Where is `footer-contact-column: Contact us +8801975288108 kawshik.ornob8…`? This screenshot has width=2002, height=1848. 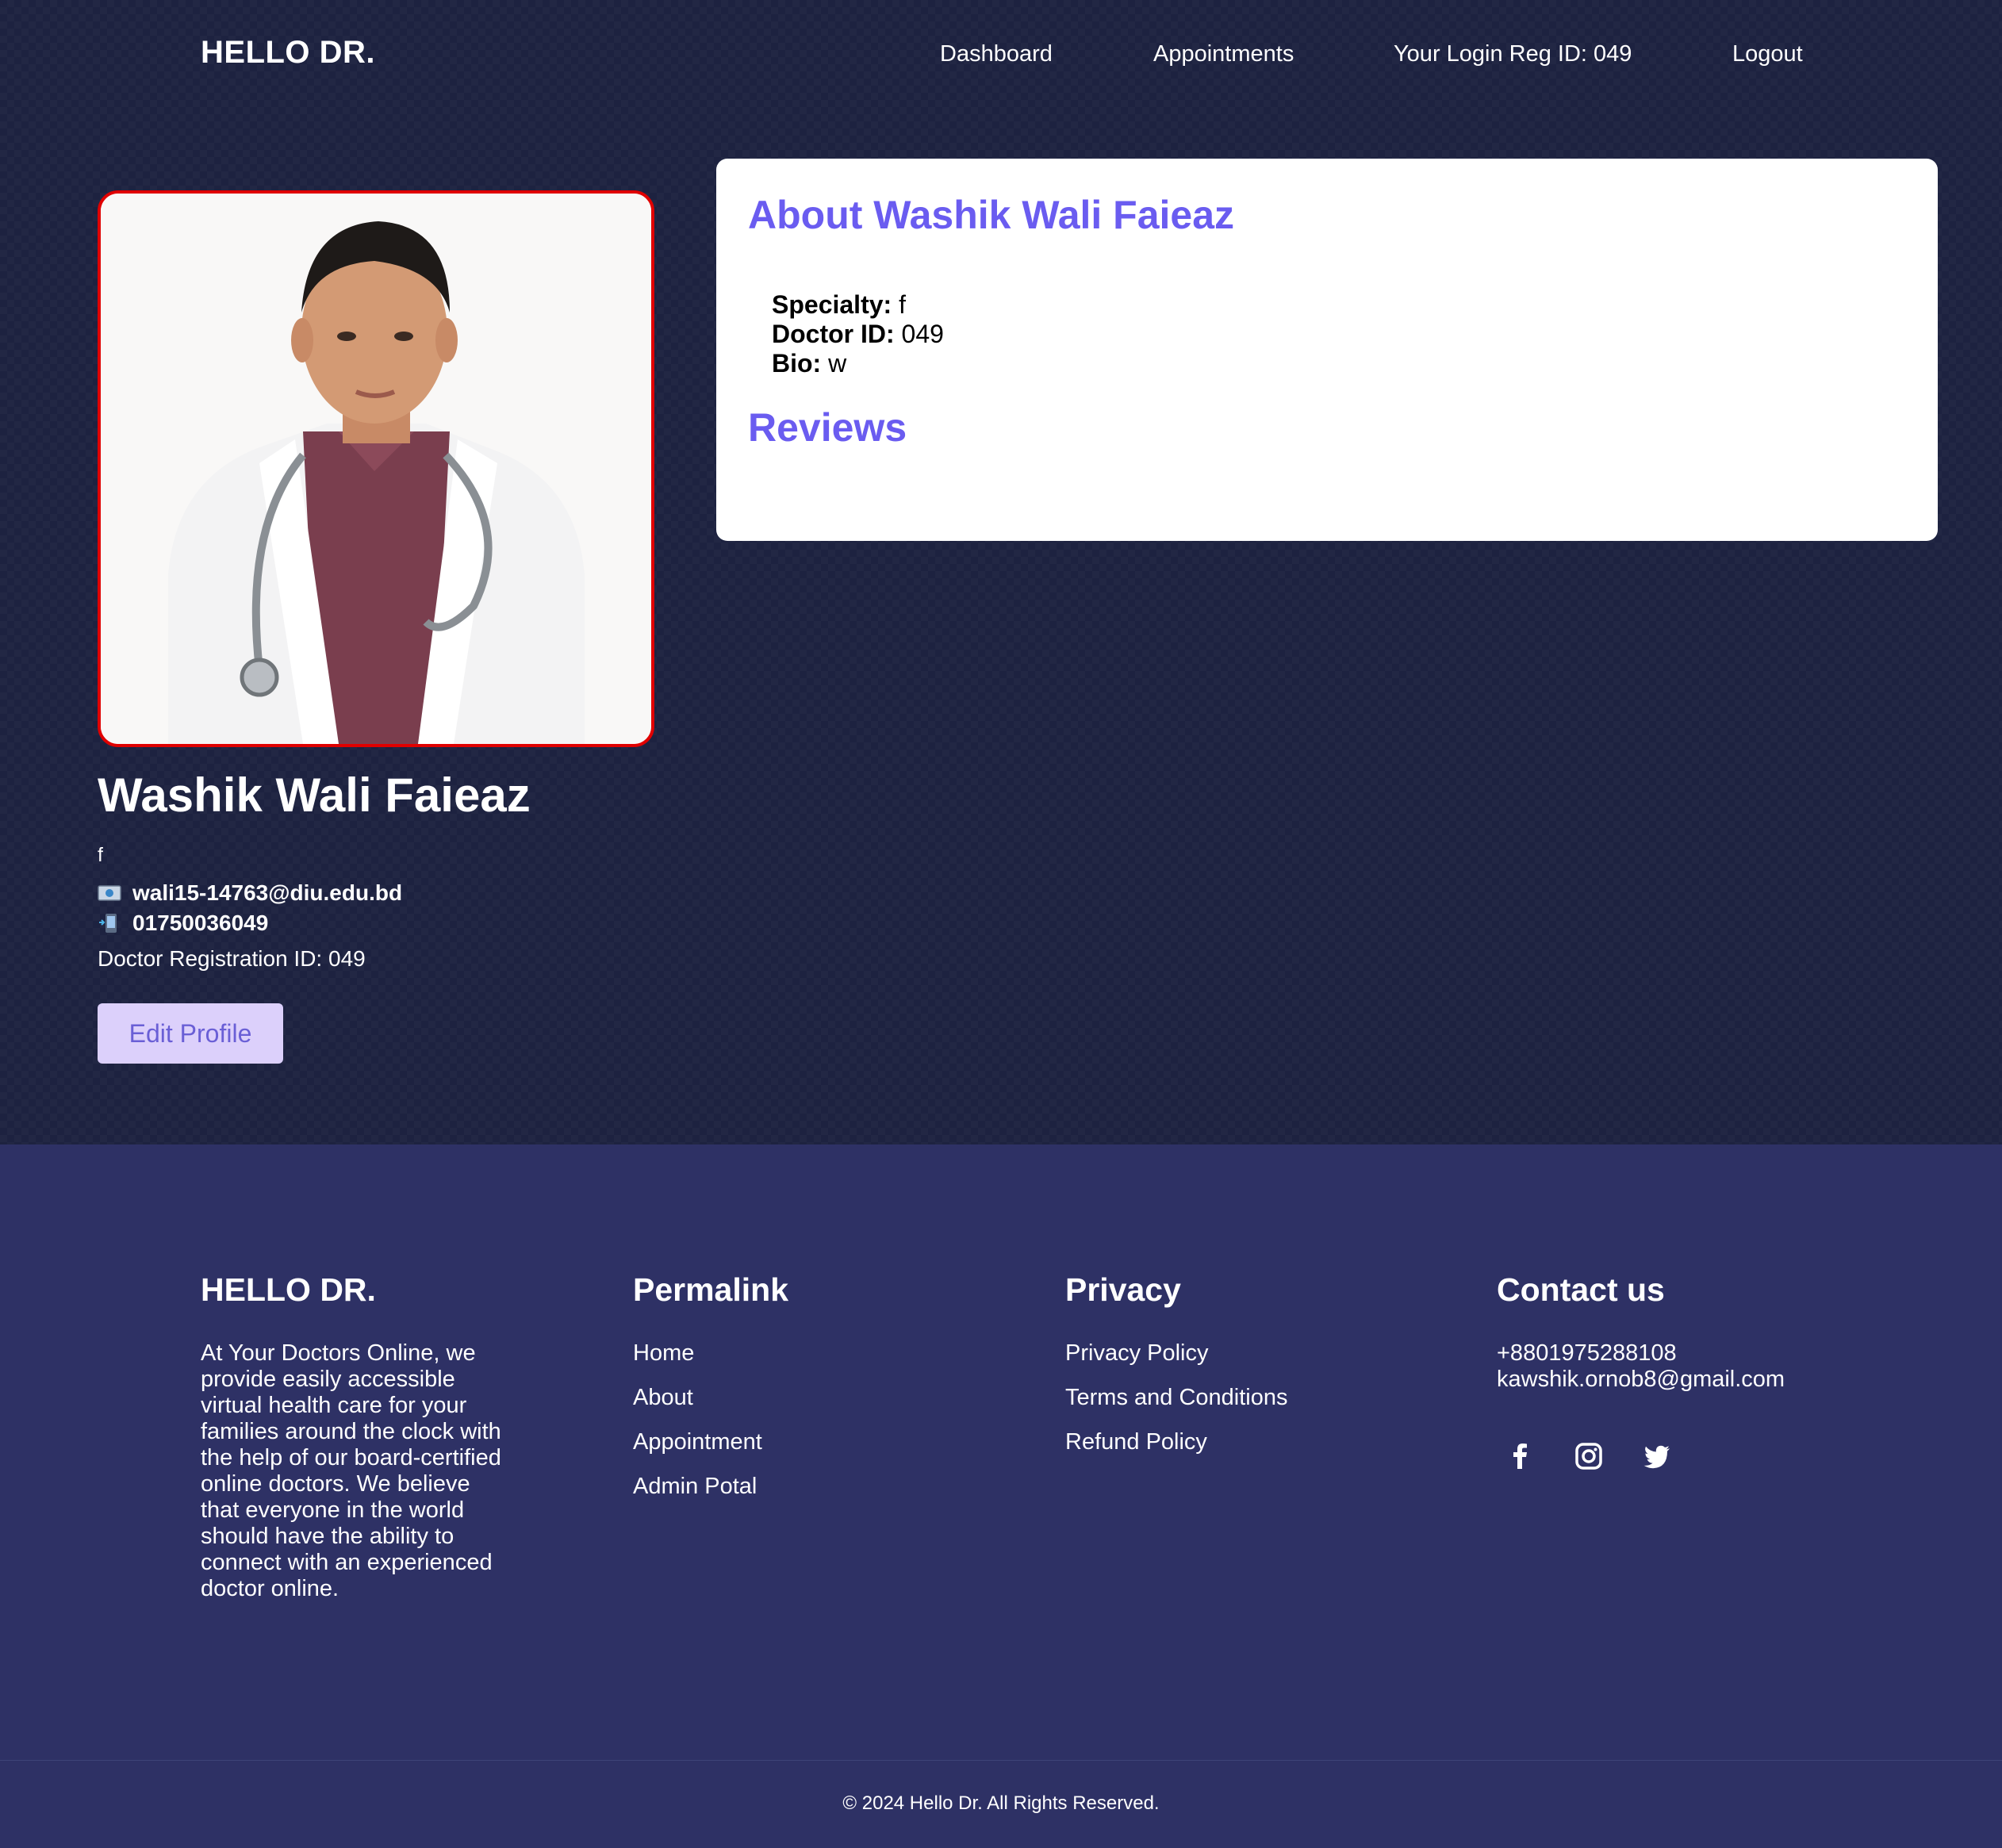 footer-contact-column: Contact us +8801975288108 kawshik.ornob8… is located at coordinates (1641, 1370).